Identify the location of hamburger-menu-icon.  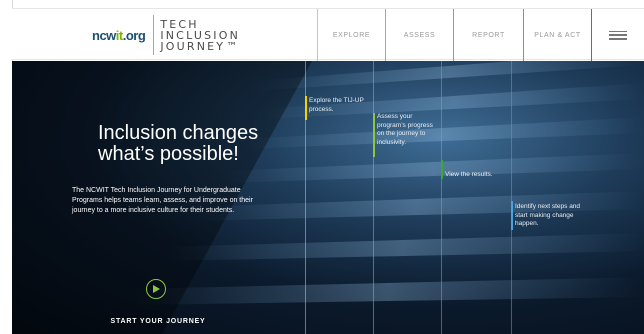
(618, 35).